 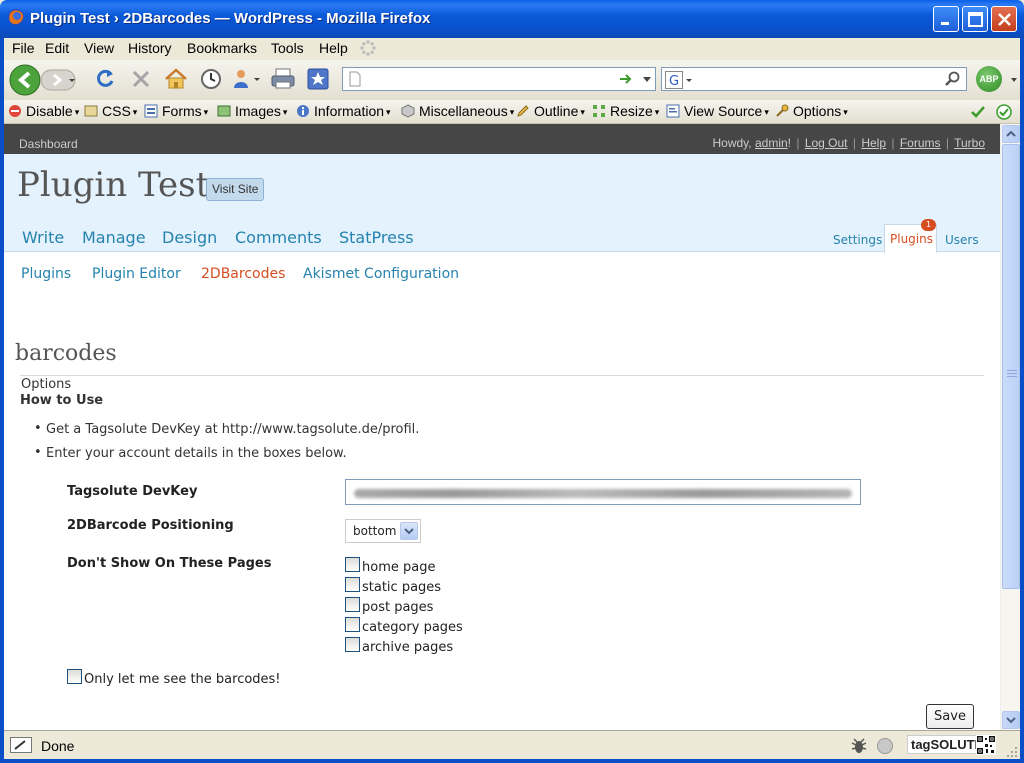 What do you see at coordinates (60, 80) in the screenshot?
I see `forward-button` at bounding box center [60, 80].